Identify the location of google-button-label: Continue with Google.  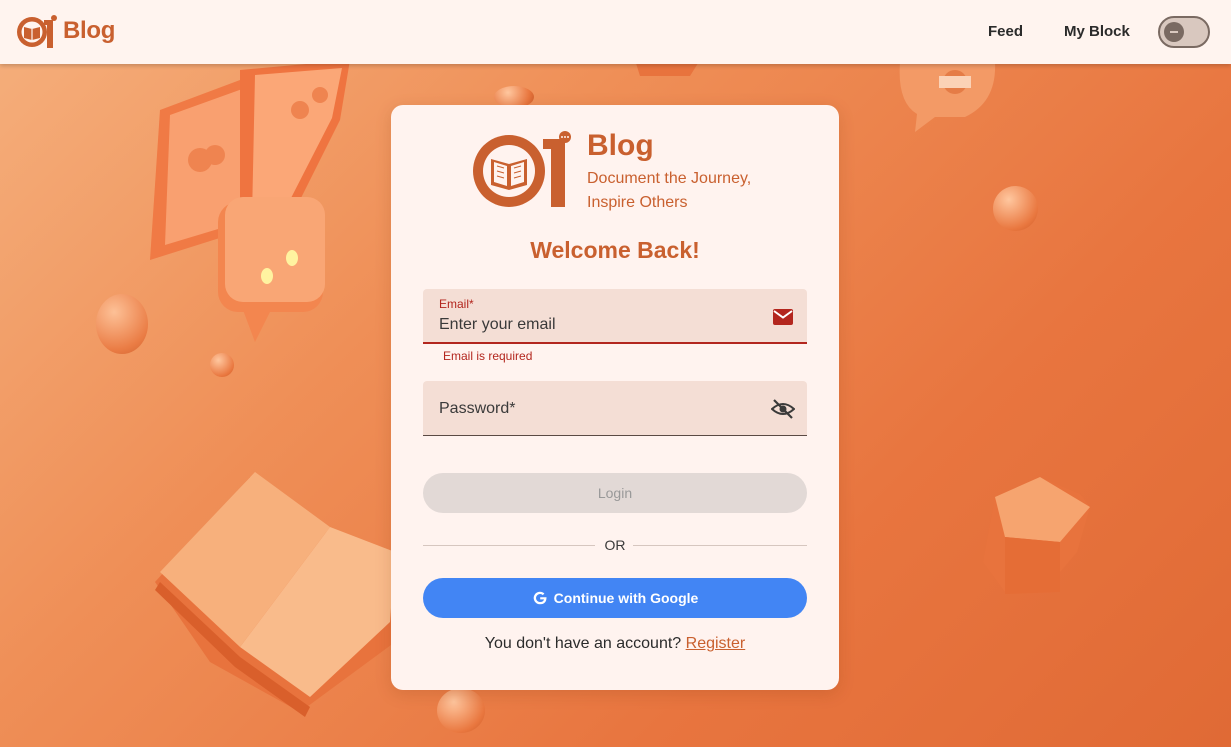
(626, 598).